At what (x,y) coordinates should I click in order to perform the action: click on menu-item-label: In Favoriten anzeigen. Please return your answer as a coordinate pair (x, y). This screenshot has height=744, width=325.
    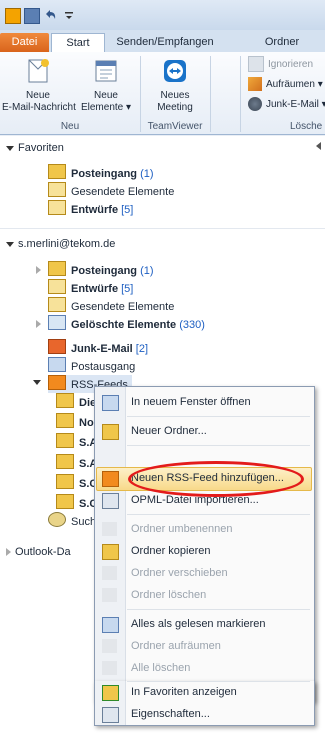
    Looking at the image, I should click on (184, 692).